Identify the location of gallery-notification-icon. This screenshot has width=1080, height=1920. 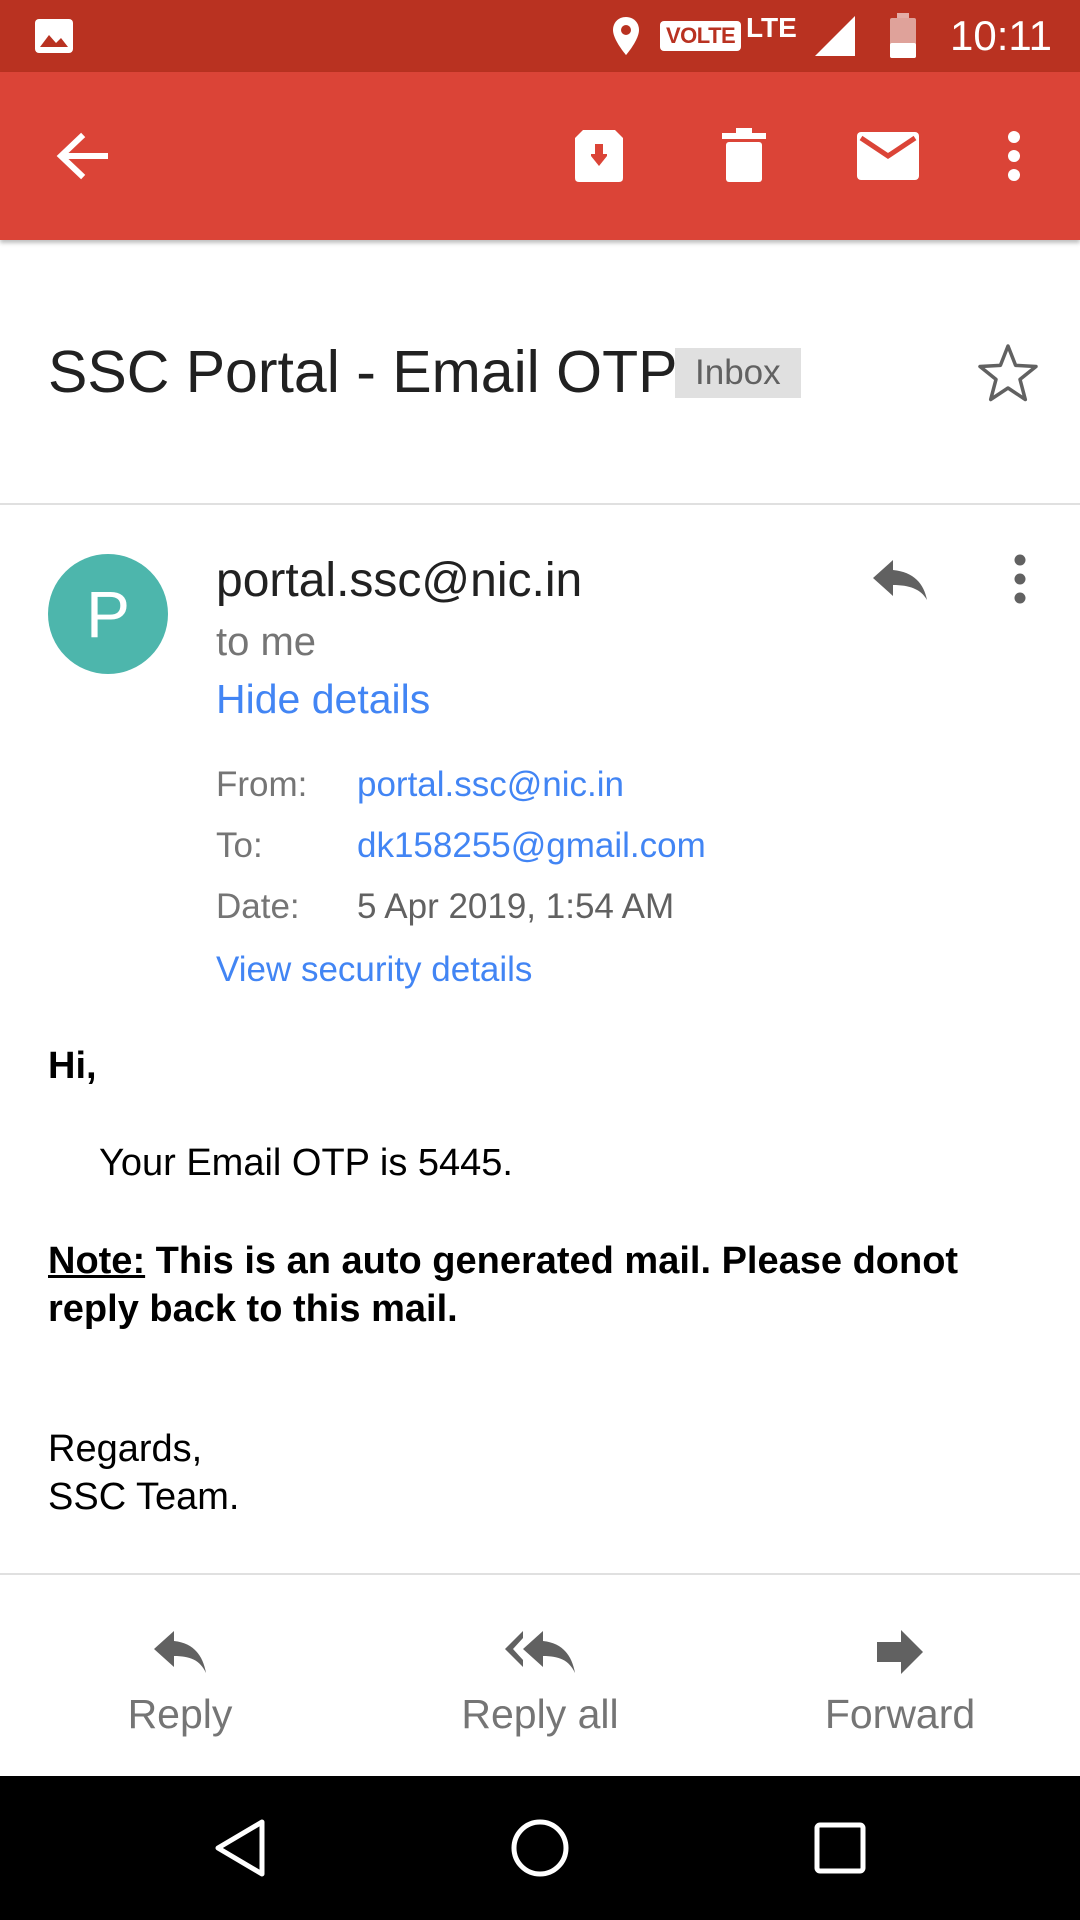
(54, 36).